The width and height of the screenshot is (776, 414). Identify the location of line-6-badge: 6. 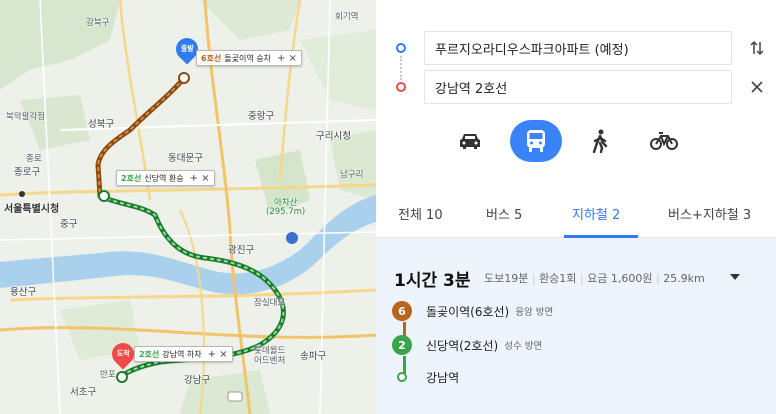
(402, 311).